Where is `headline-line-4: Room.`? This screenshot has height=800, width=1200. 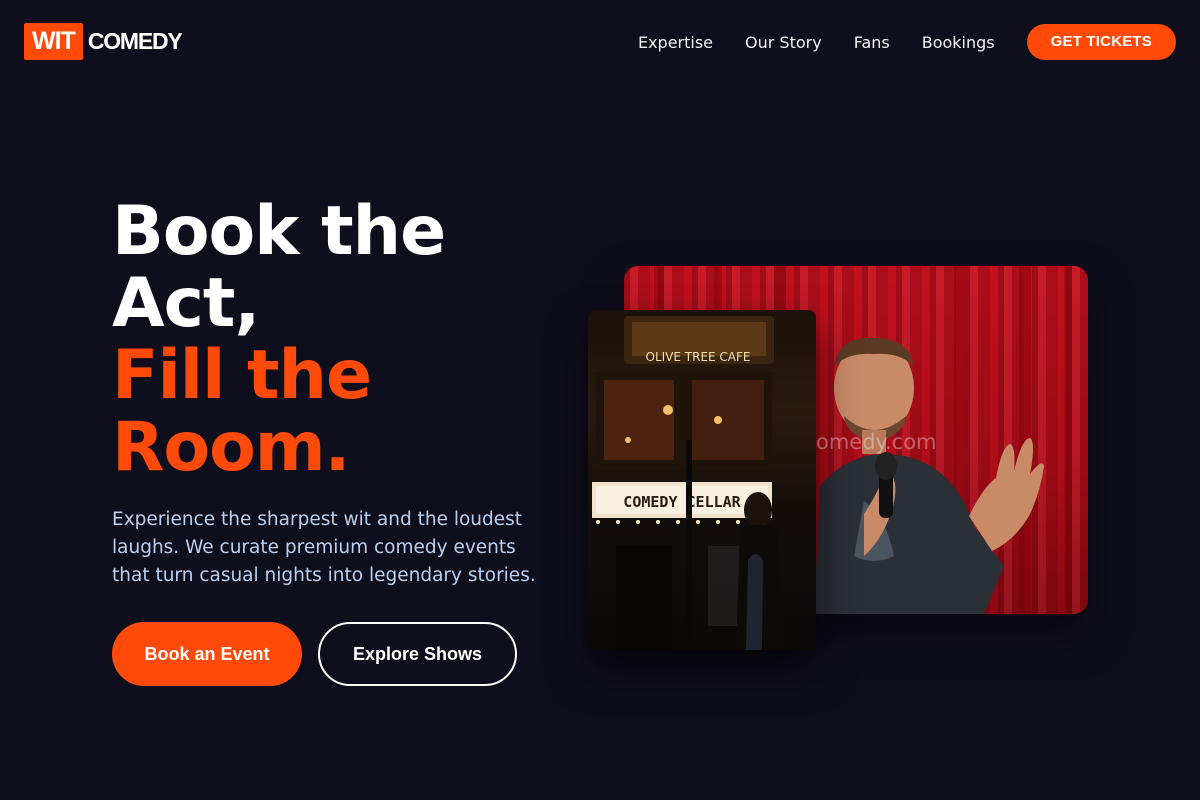 headline-line-4: Room. is located at coordinates (231, 447).